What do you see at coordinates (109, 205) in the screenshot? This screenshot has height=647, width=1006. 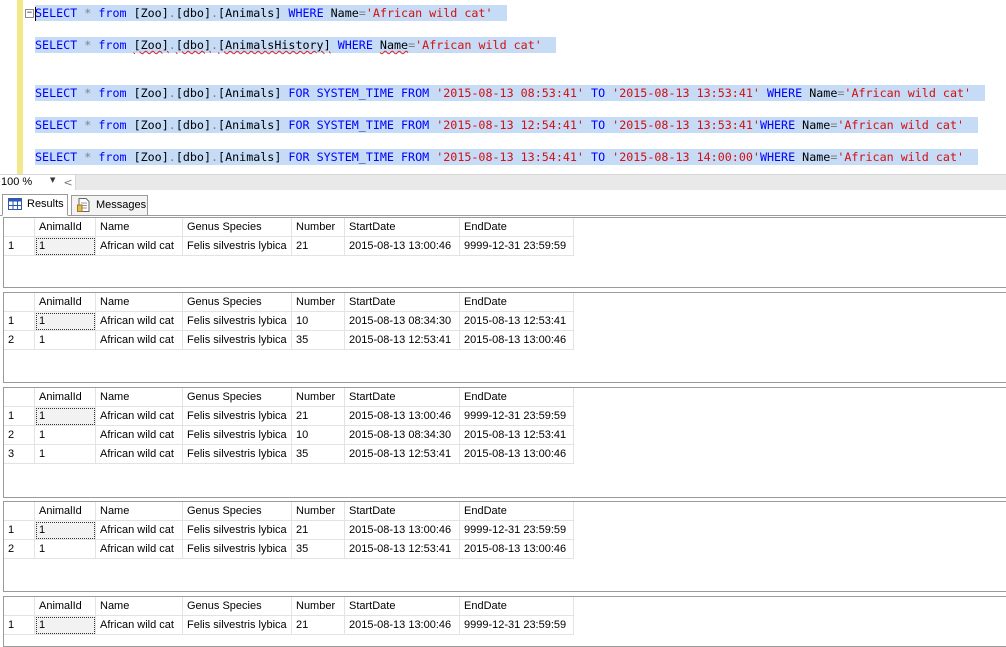 I see `tab-messages: Messages` at bounding box center [109, 205].